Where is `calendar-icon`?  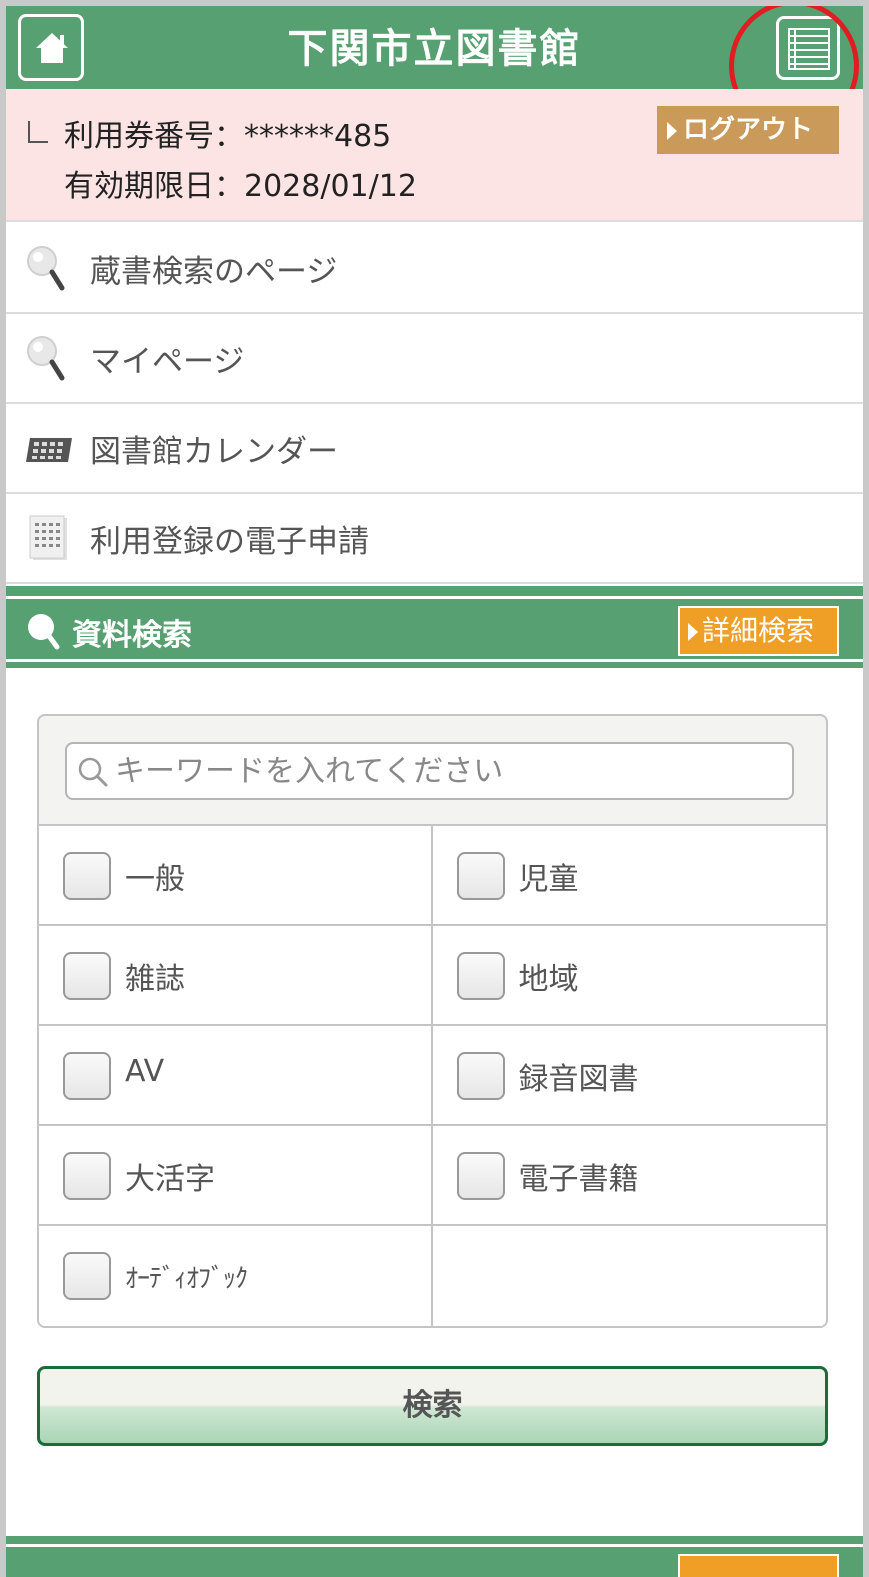
calendar-icon is located at coordinates (49, 450).